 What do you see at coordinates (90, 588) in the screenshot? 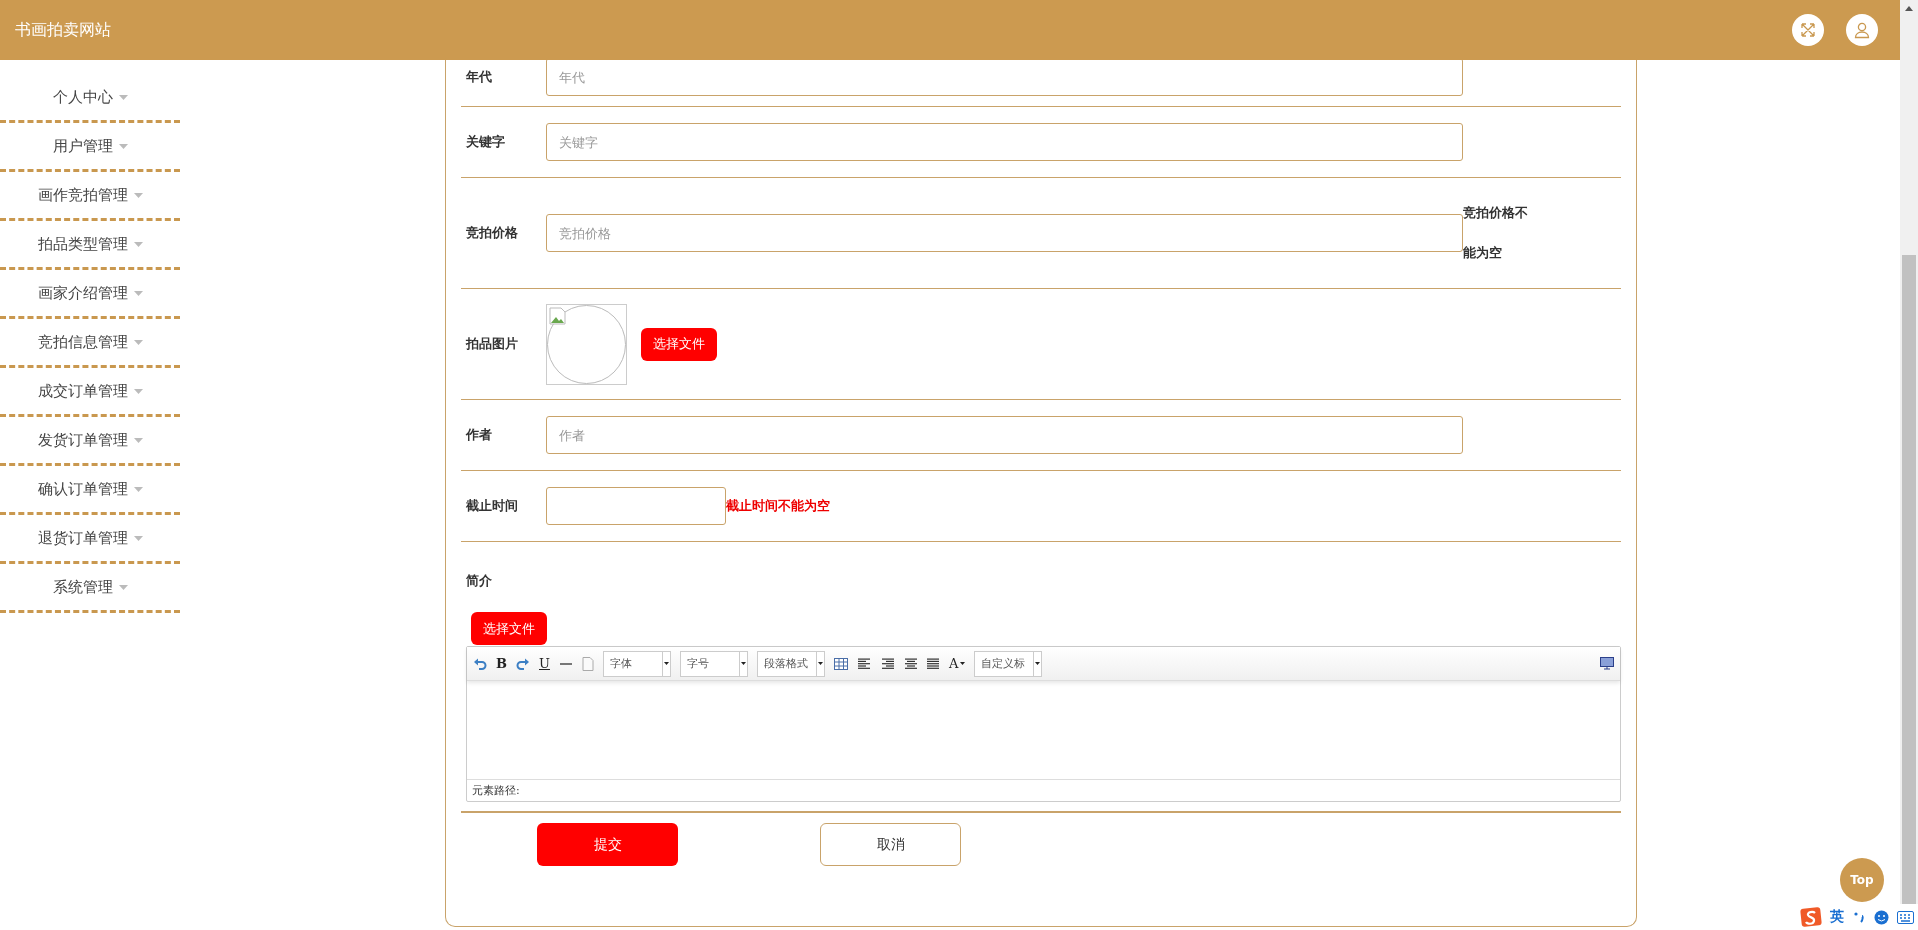
I see `sidebar-menu-item: 系统管理` at bounding box center [90, 588].